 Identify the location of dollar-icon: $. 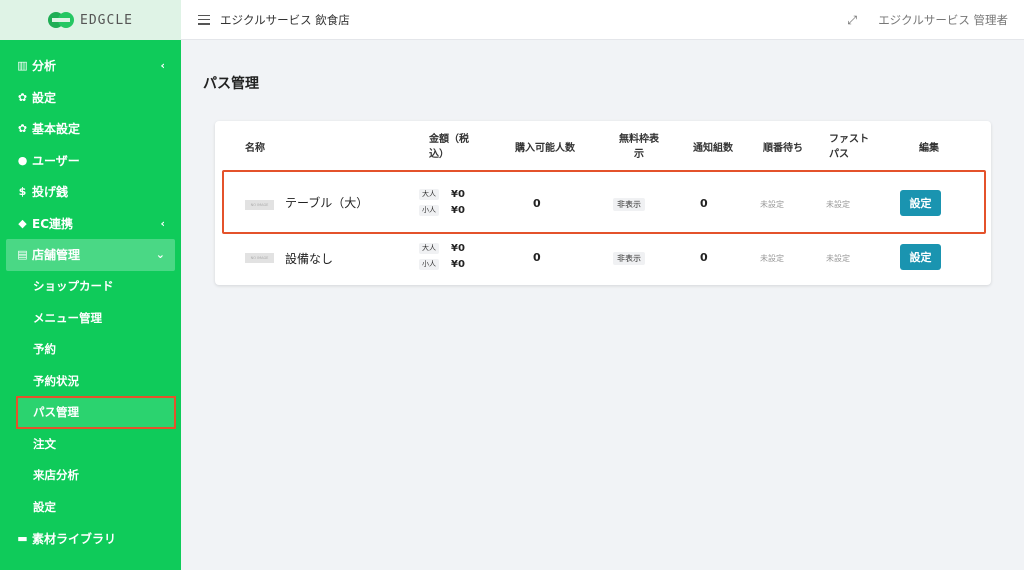
(22, 192).